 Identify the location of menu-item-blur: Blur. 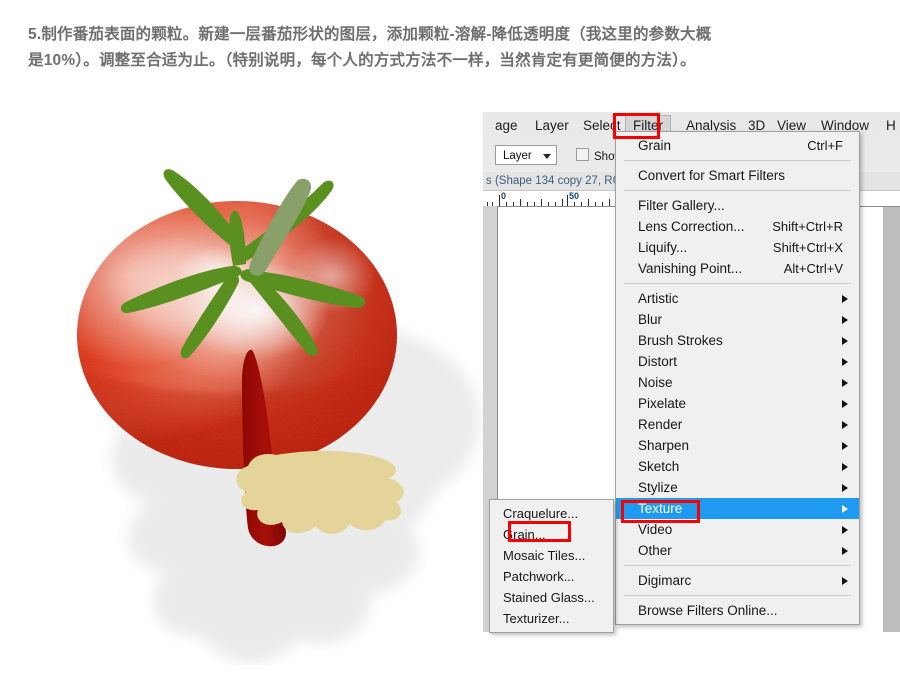
(737, 319).